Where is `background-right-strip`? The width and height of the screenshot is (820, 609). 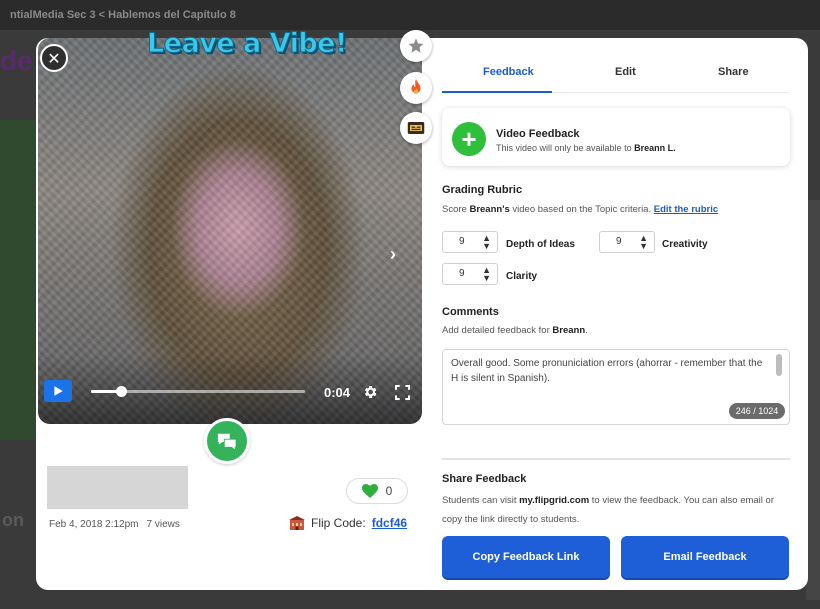
background-right-strip is located at coordinates (813, 400).